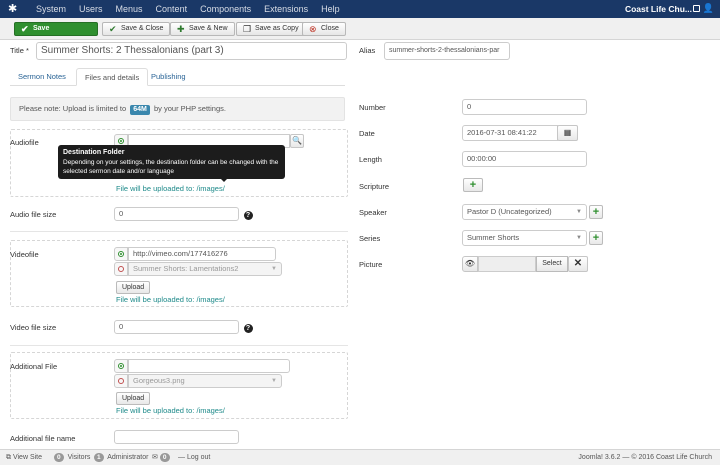  Describe the element at coordinates (133, 287) in the screenshot. I see `video-upload-button: Upload` at that location.